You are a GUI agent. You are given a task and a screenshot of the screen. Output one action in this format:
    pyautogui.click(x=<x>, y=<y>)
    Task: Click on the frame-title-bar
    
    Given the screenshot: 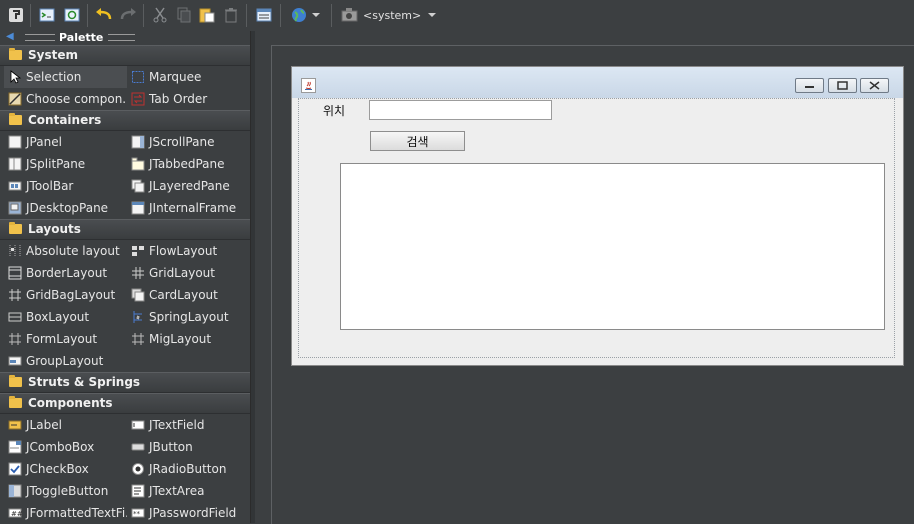 What is the action you would take?
    pyautogui.click(x=597, y=82)
    